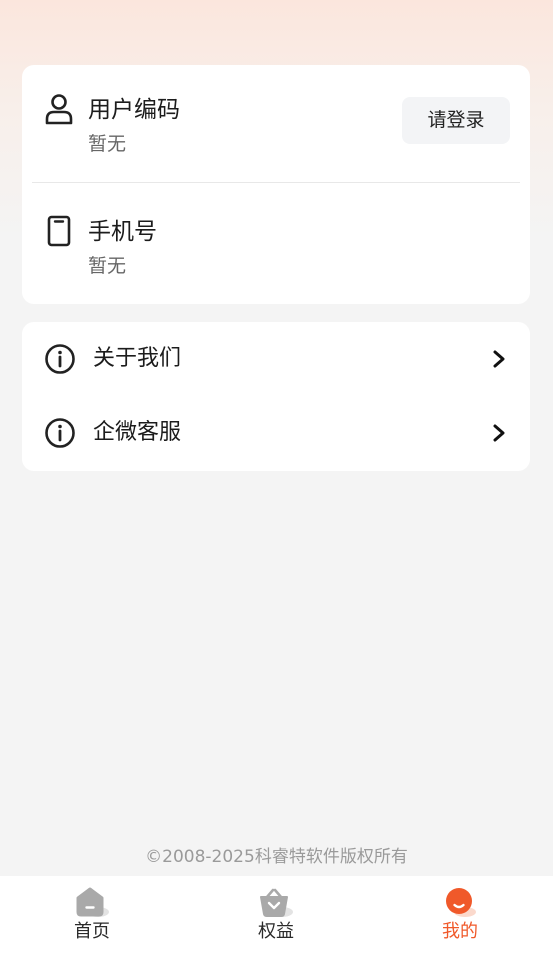 This screenshot has height=953, width=553. What do you see at coordinates (107, 144) in the screenshot?
I see `user-code-value: 暂无` at bounding box center [107, 144].